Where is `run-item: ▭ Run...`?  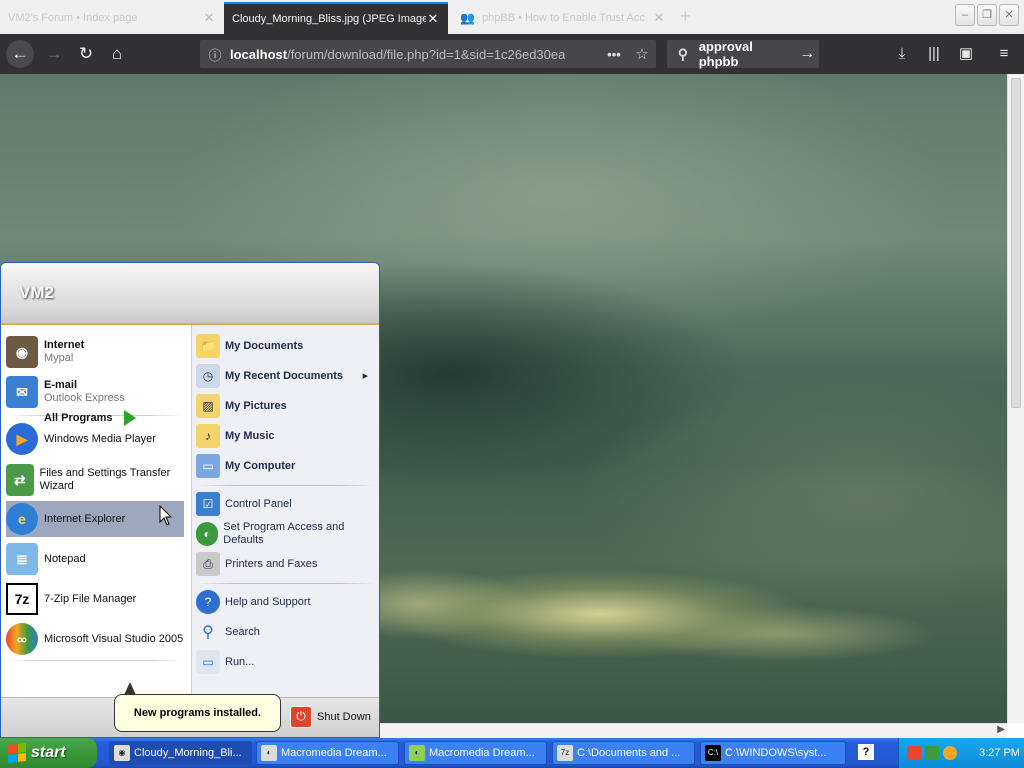
run-item: ▭ Run... is located at coordinates (286, 662).